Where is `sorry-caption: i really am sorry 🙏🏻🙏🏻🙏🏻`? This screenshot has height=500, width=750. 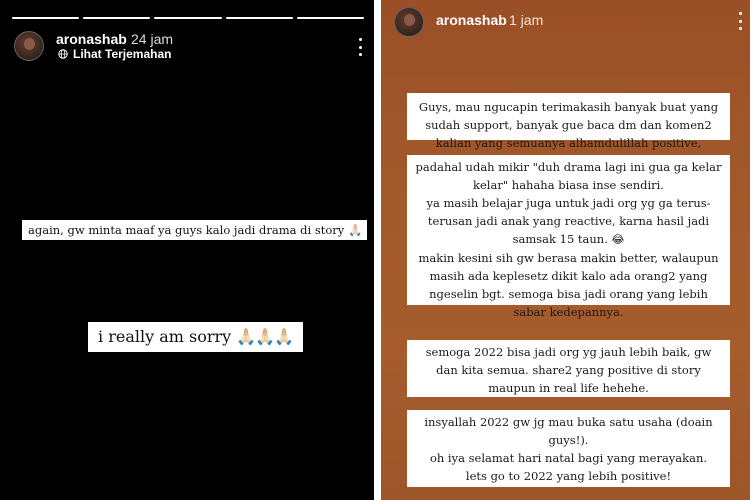
sorry-caption: i really am sorry 🙏🏻🙏🏻🙏🏻 is located at coordinates (196, 337).